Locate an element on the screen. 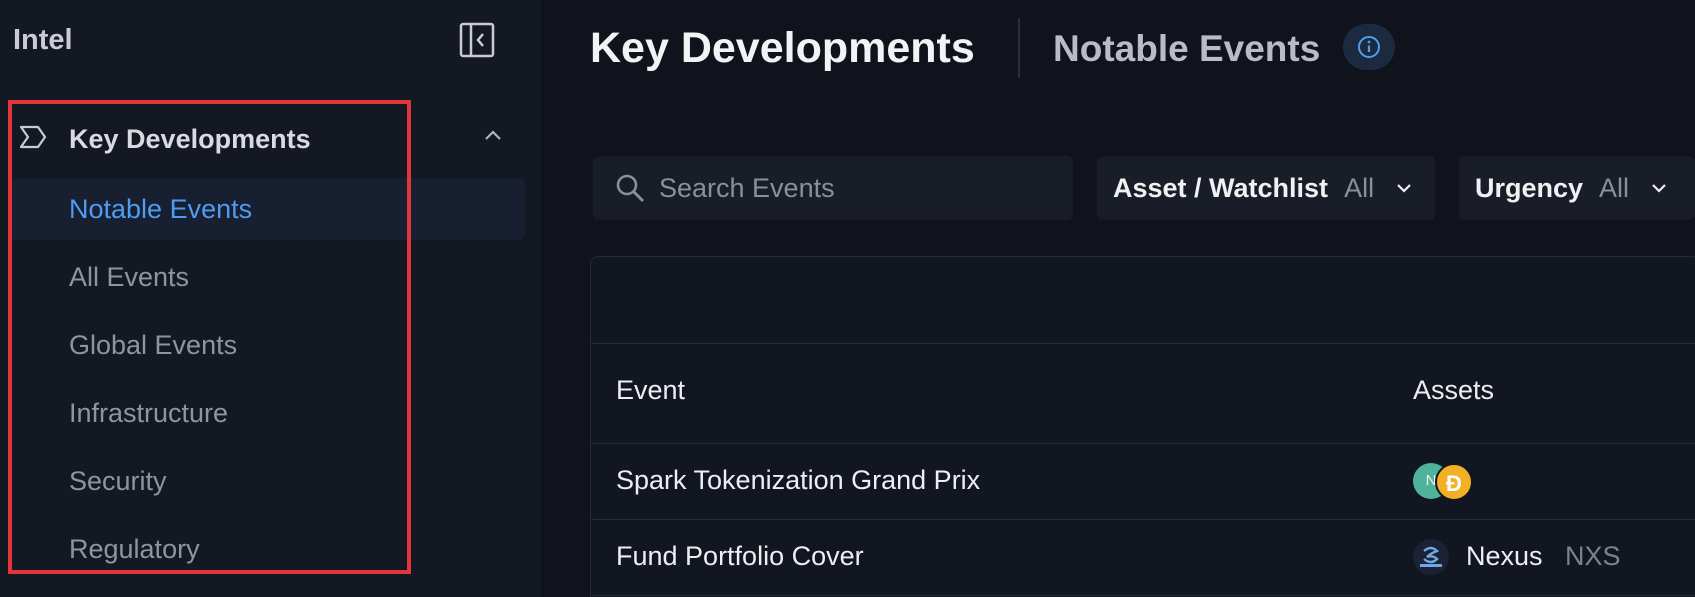  sidebar-item-infrastructure: Infrastructure is located at coordinates (266, 413).